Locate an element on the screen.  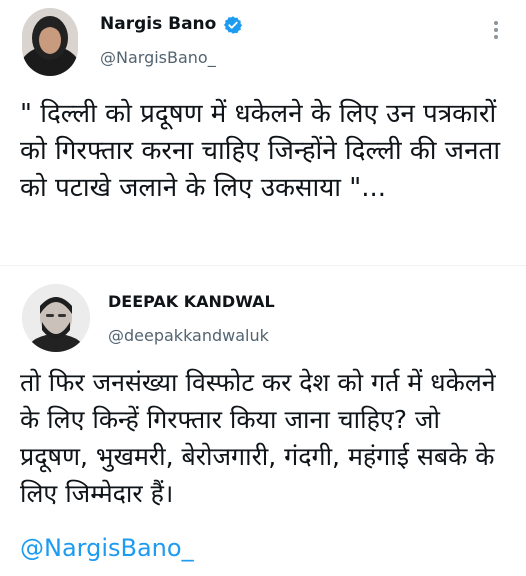
display-name: DEEPAK KANDWAL is located at coordinates (191, 301).